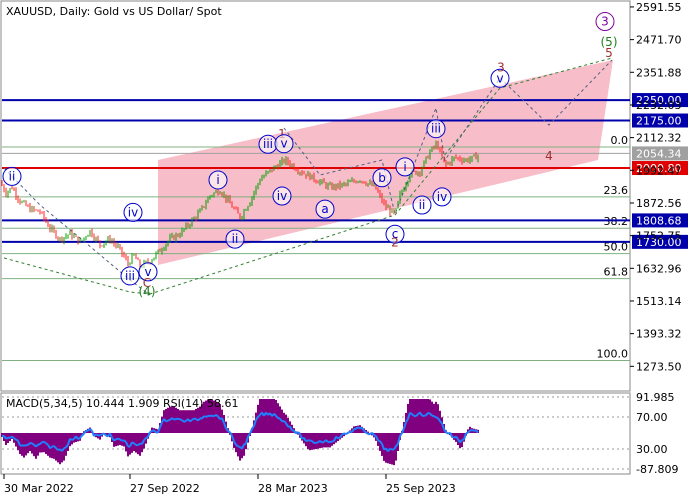  What do you see at coordinates (659, 334) in the screenshot?
I see `y-tick-label: 1393.32` at bounding box center [659, 334].